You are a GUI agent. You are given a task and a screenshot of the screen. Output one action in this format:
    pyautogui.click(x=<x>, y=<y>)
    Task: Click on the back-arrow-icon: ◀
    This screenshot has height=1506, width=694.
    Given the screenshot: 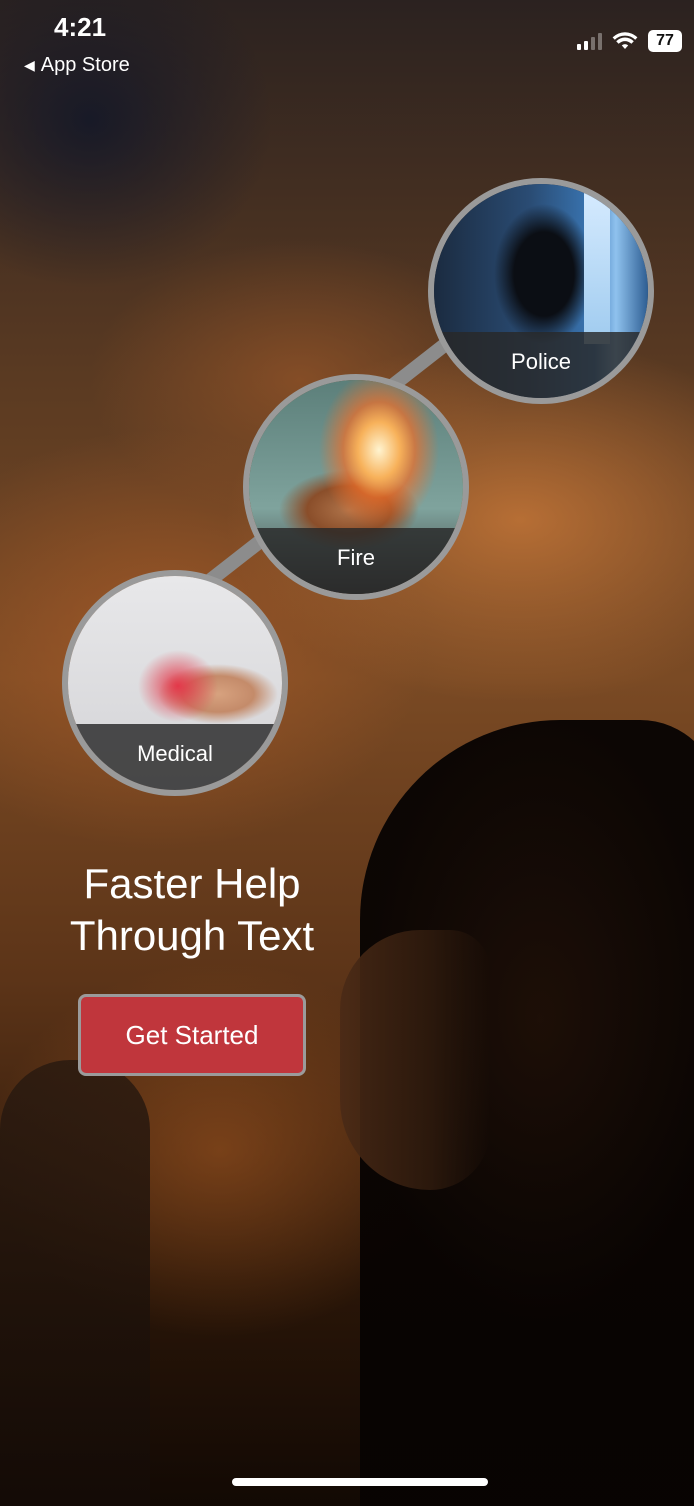 What is the action you would take?
    pyautogui.click(x=29, y=65)
    